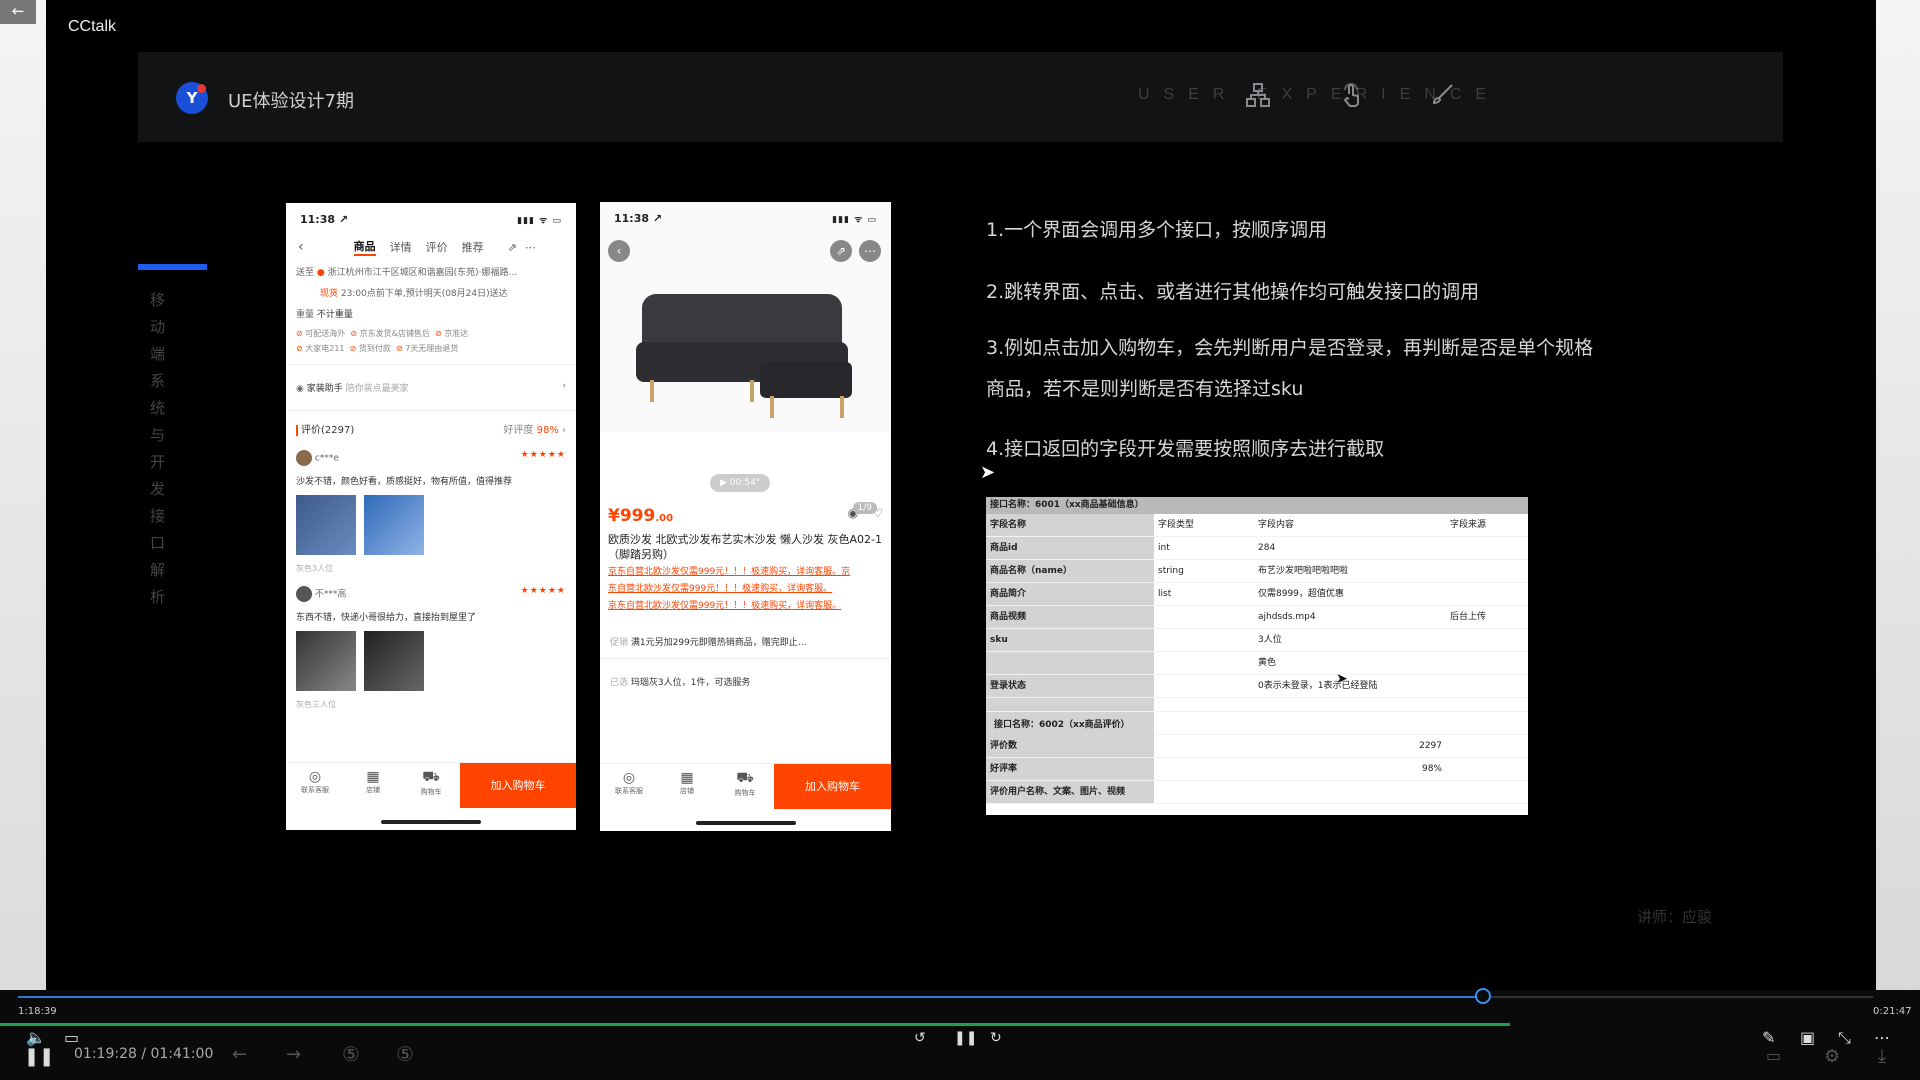 Image resolution: width=1920 pixels, height=1080 pixels. I want to click on field-content: 布艺沙发吧啦吧啦吧啦, so click(1303, 571).